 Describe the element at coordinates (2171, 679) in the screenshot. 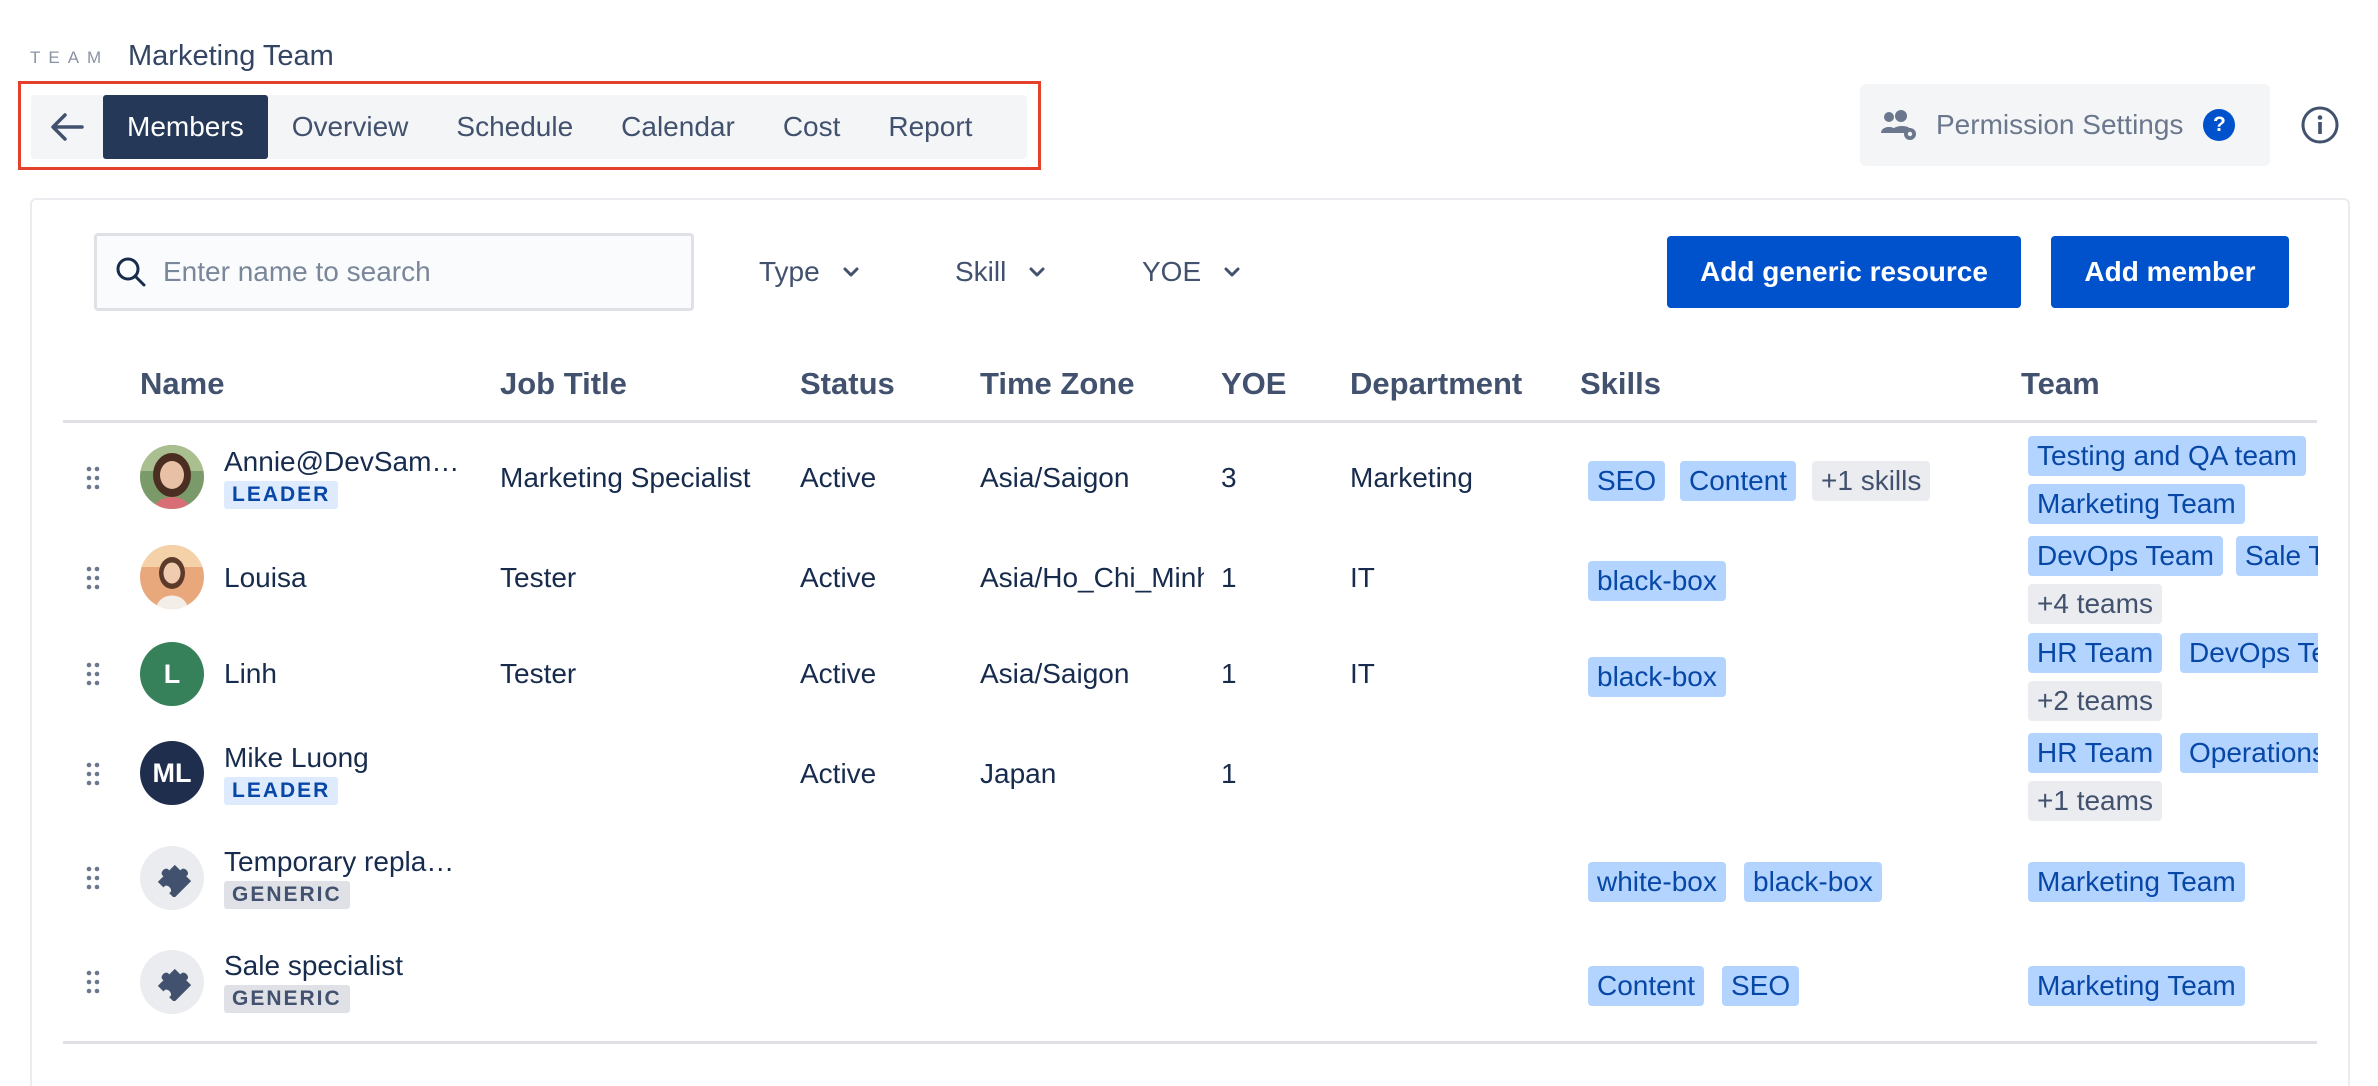

I see `team-cell: HR Team DevOps Team +2 teams` at that location.